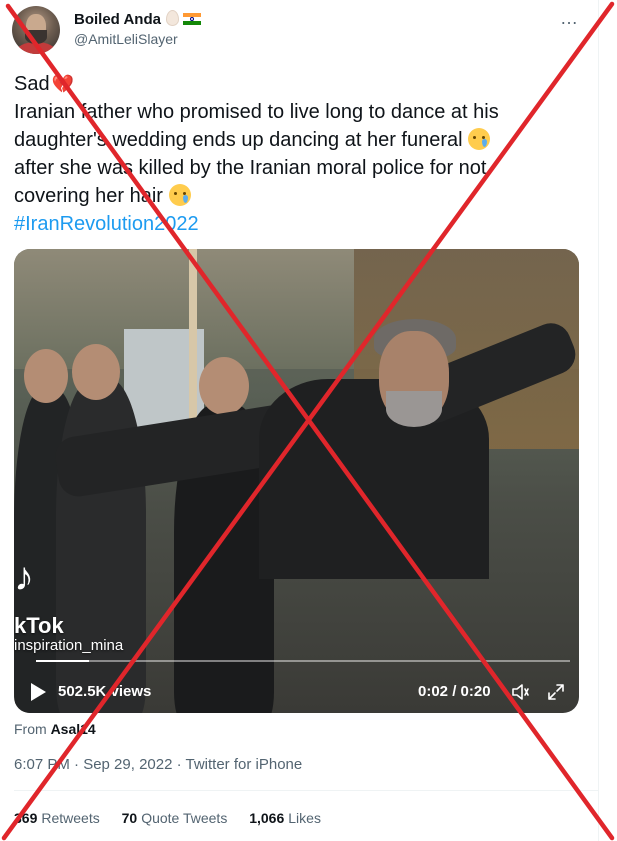 The height and width of the screenshot is (841, 617). What do you see at coordinates (46, 376) in the screenshot?
I see `bystander-1-head` at bounding box center [46, 376].